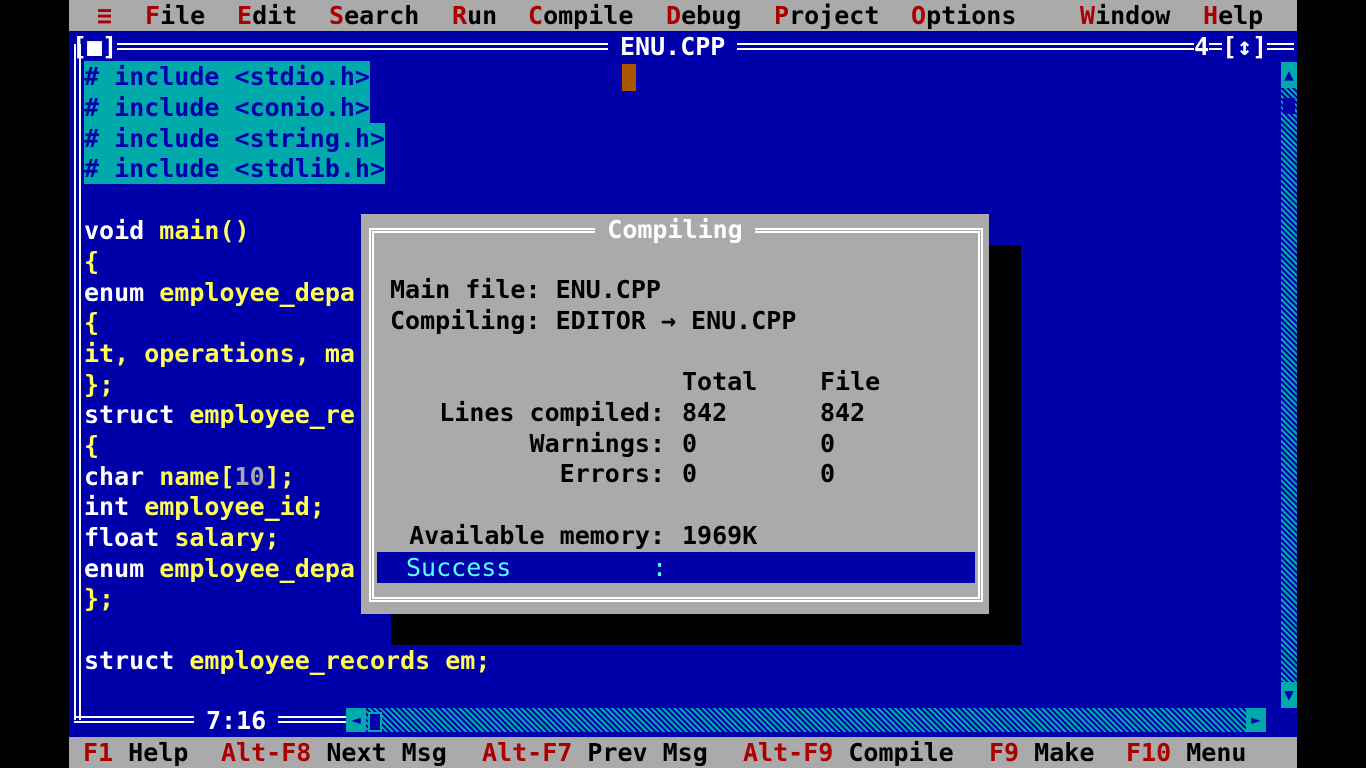  I want to click on scroll-right-icon: ►, so click(1256, 720).